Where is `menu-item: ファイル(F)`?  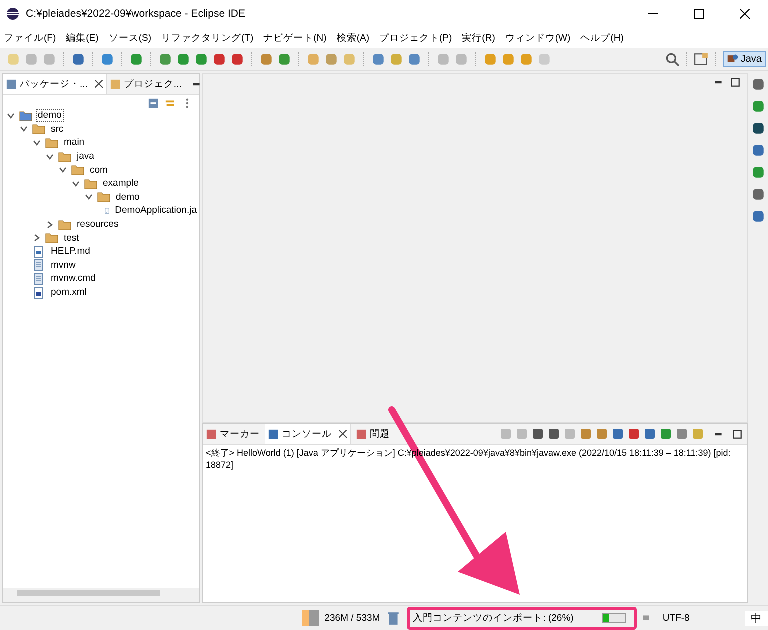 menu-item: ファイル(F) is located at coordinates (30, 38).